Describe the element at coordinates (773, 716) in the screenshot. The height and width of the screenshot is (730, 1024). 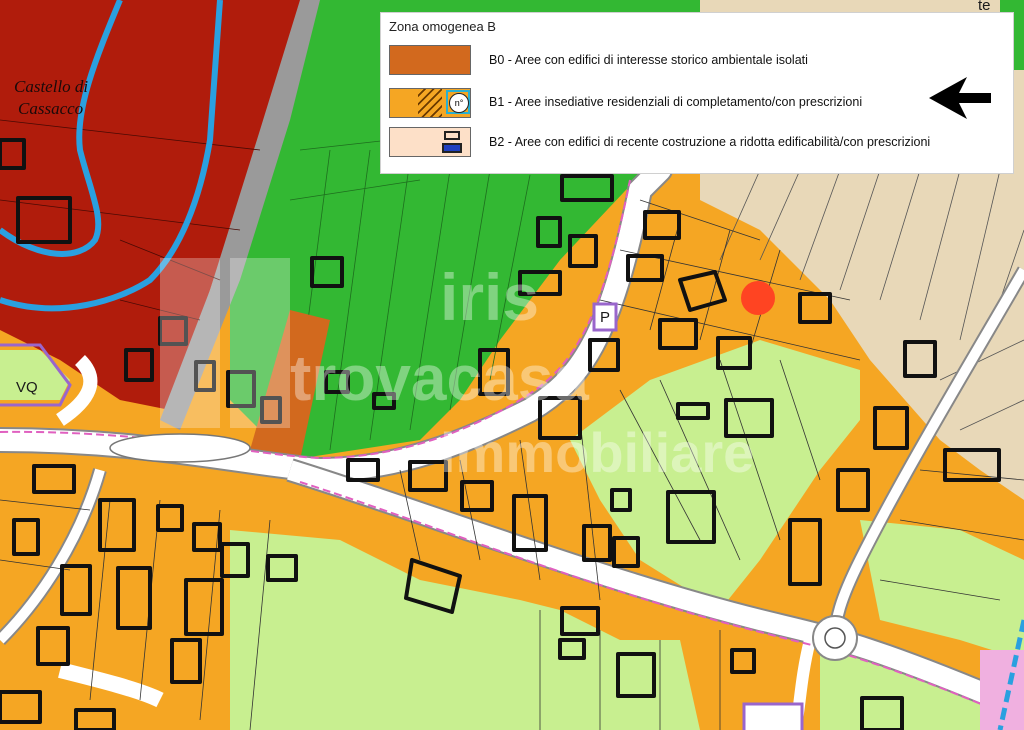
I see `public-area-south` at that location.